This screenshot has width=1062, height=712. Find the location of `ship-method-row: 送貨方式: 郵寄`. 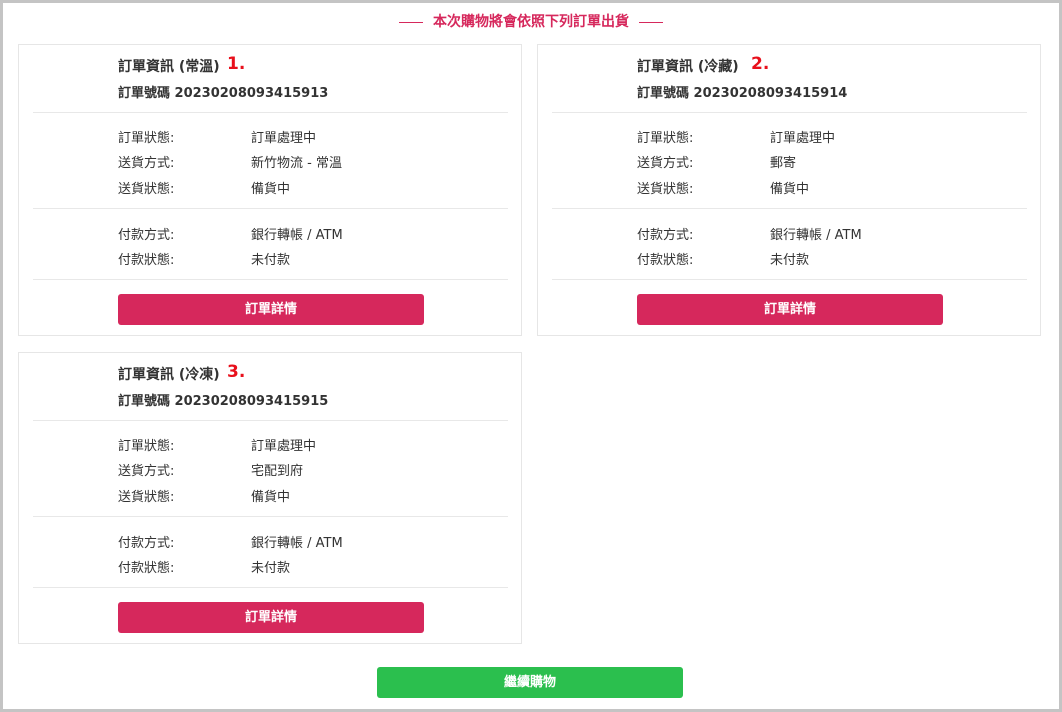

ship-method-row: 送貨方式: 郵寄 is located at coordinates (716, 161).